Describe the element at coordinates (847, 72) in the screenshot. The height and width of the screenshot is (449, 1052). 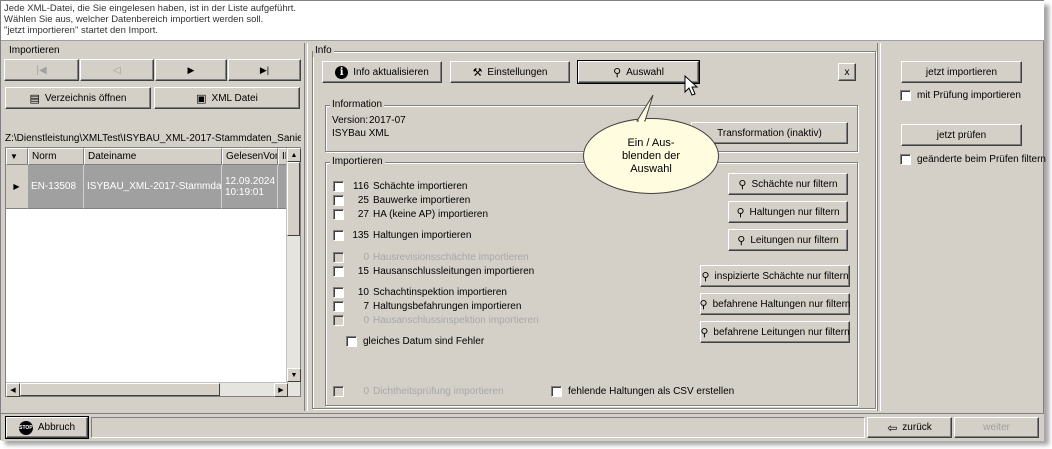
I see `close-info-button: x` at that location.